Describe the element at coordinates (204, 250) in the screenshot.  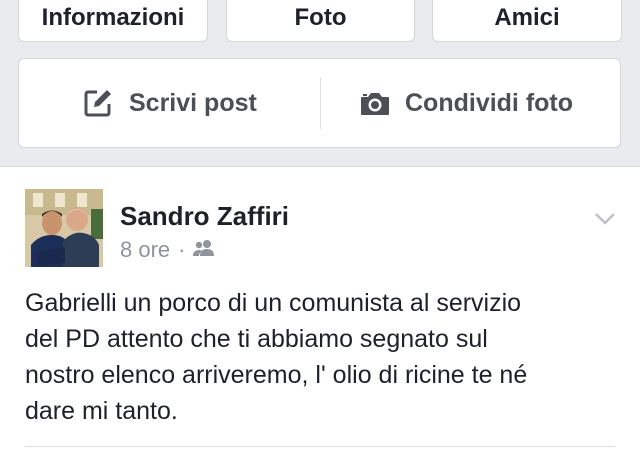
I see `friends-icon` at that location.